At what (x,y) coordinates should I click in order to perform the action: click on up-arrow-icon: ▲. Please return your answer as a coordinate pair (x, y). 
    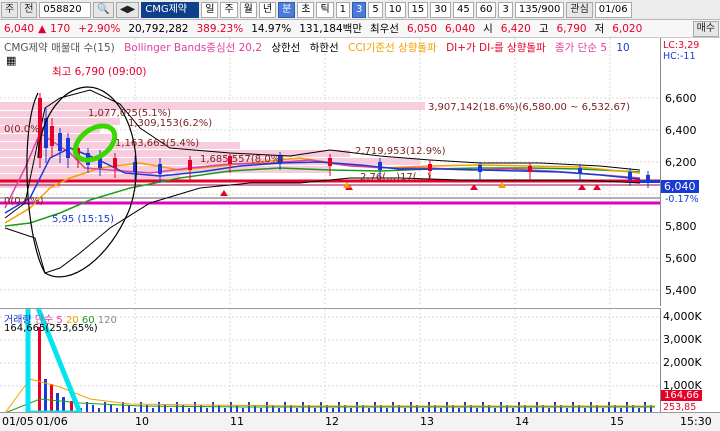
    Looking at the image, I should click on (42, 28).